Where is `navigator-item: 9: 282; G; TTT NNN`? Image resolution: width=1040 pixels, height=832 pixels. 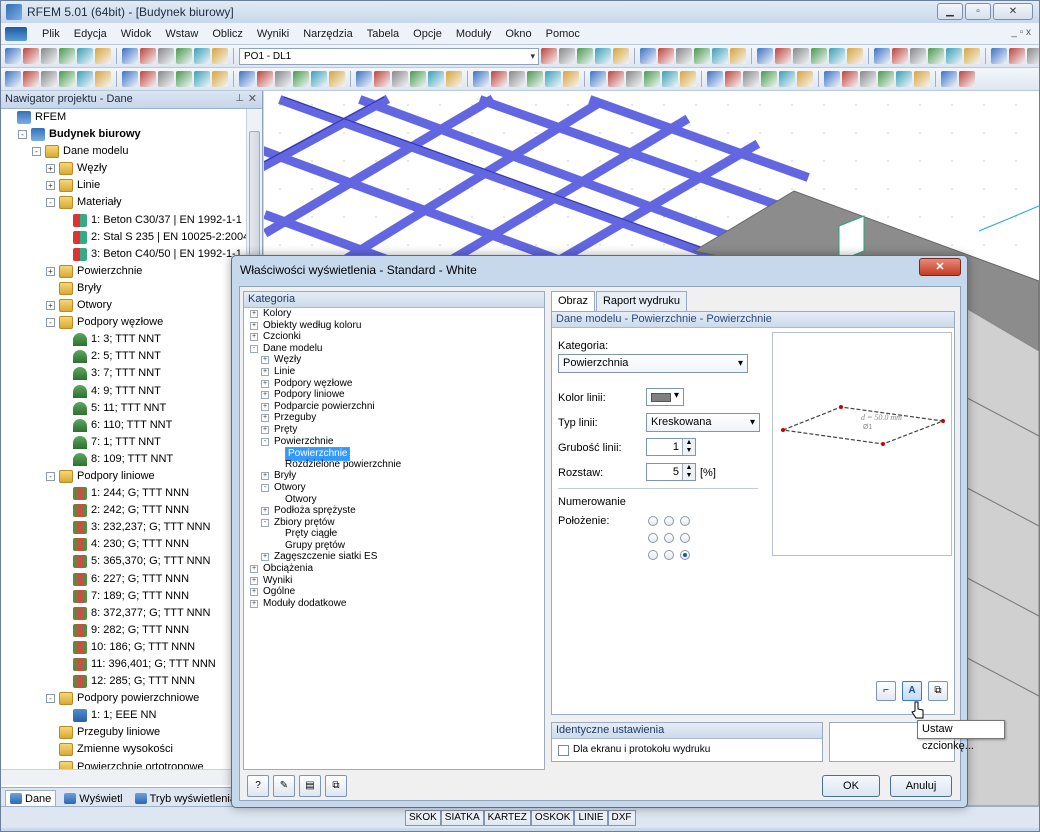 navigator-item: 9: 282; G; TTT NNN is located at coordinates (124, 630).